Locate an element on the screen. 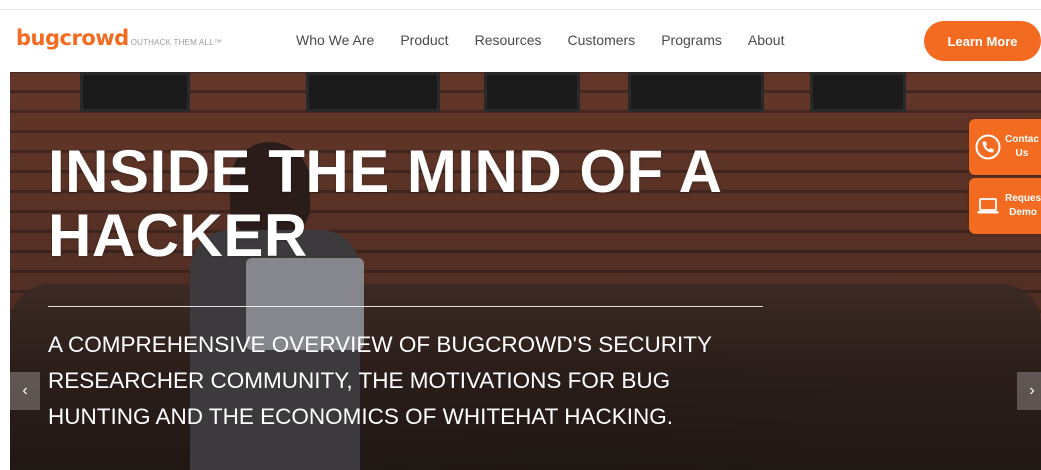  chevron-left-icon: ‹ is located at coordinates (25, 390).